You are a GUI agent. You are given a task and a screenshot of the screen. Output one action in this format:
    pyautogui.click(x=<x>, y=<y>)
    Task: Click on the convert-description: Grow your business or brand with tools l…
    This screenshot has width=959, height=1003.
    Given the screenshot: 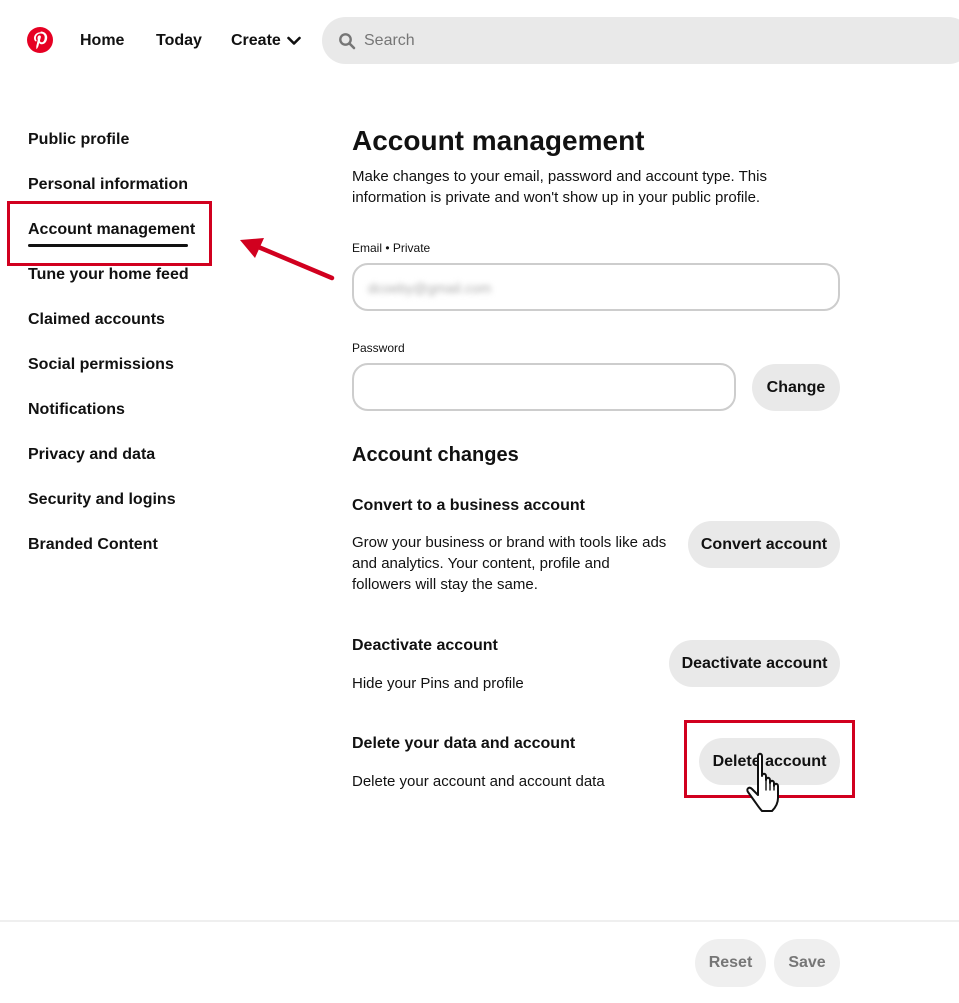 What is the action you would take?
    pyautogui.click(x=509, y=563)
    